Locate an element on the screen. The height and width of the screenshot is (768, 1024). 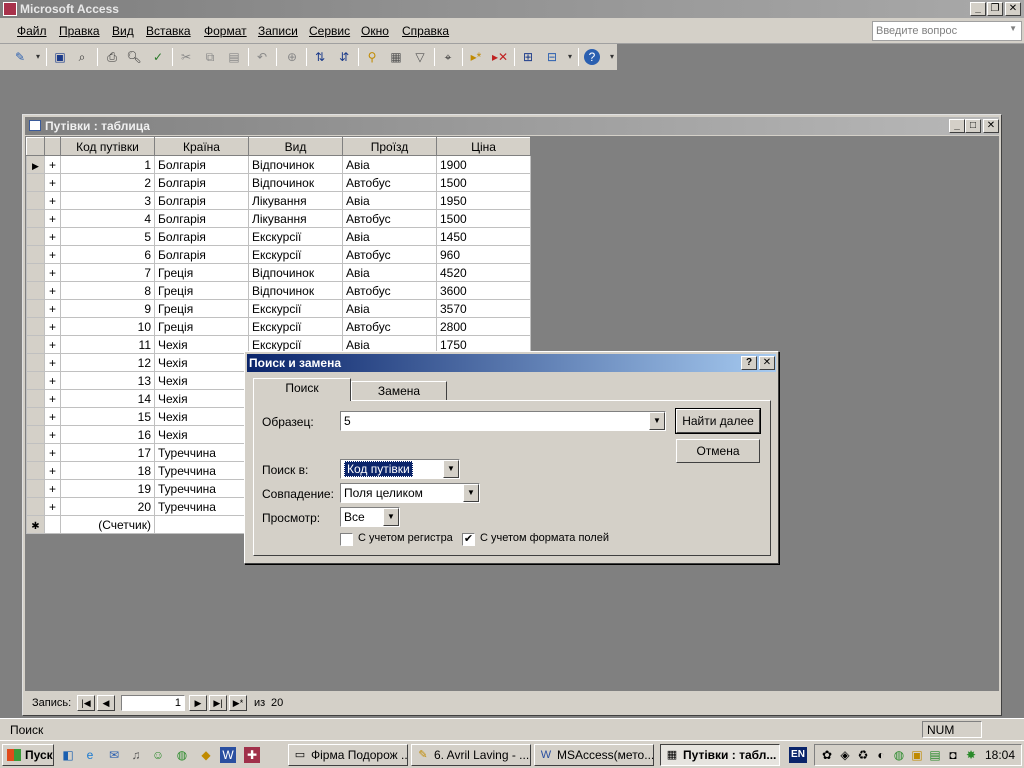
new-object-icon: ⊟ is located at coordinates (552, 57).